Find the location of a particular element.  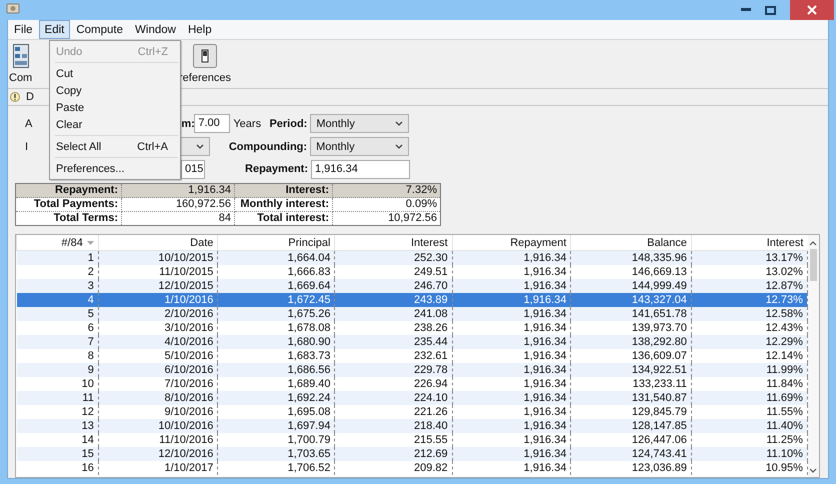

table-cell: 11.10% is located at coordinates (749, 454).